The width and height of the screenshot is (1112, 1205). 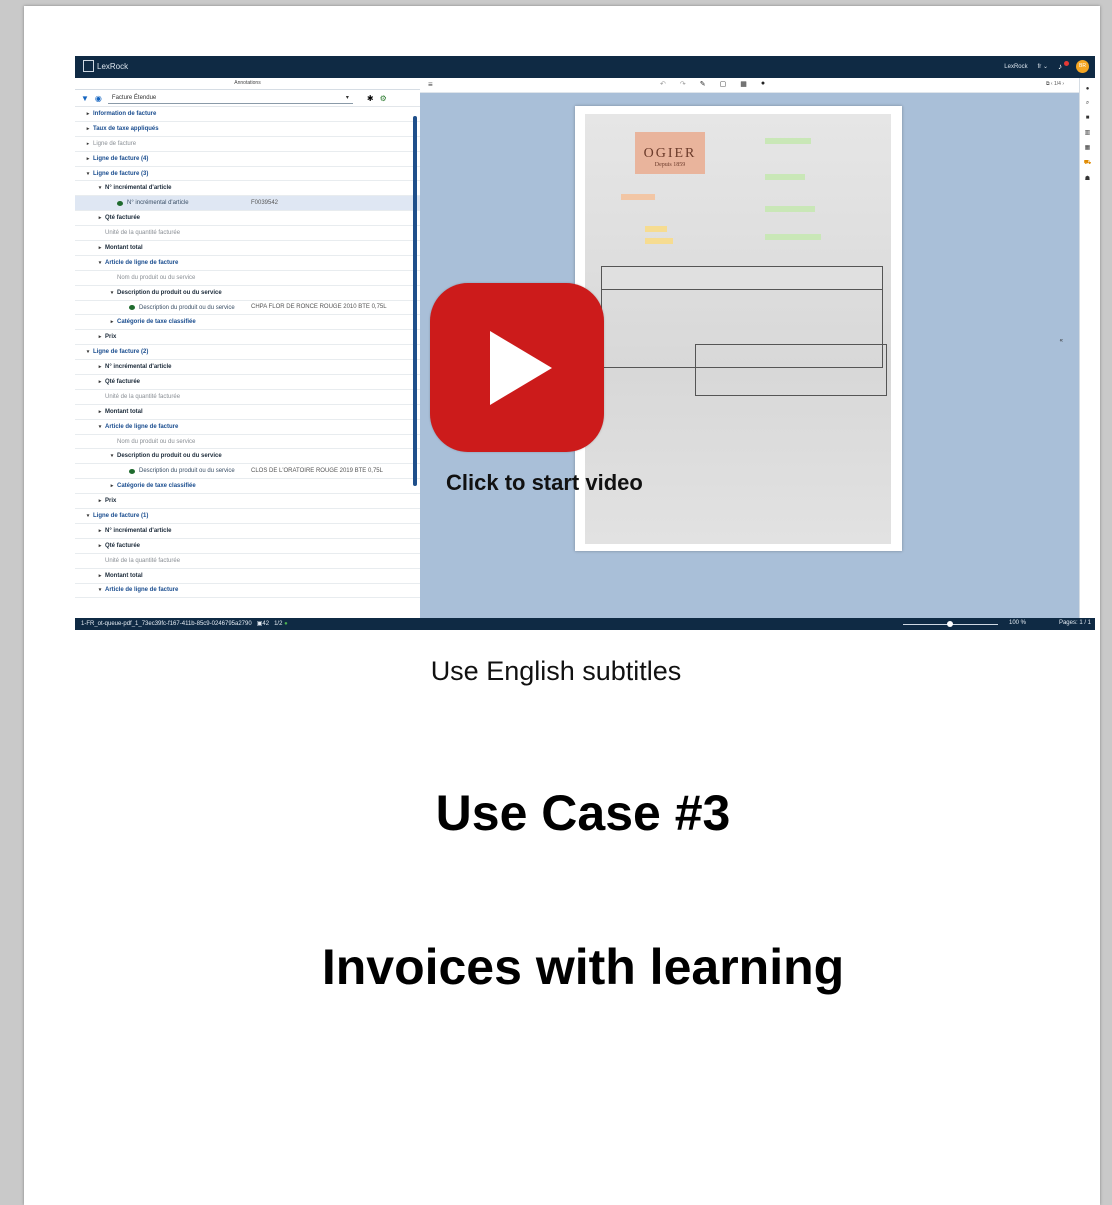 What do you see at coordinates (1087, 178) in the screenshot?
I see `robot-icon: ☗` at bounding box center [1087, 178].